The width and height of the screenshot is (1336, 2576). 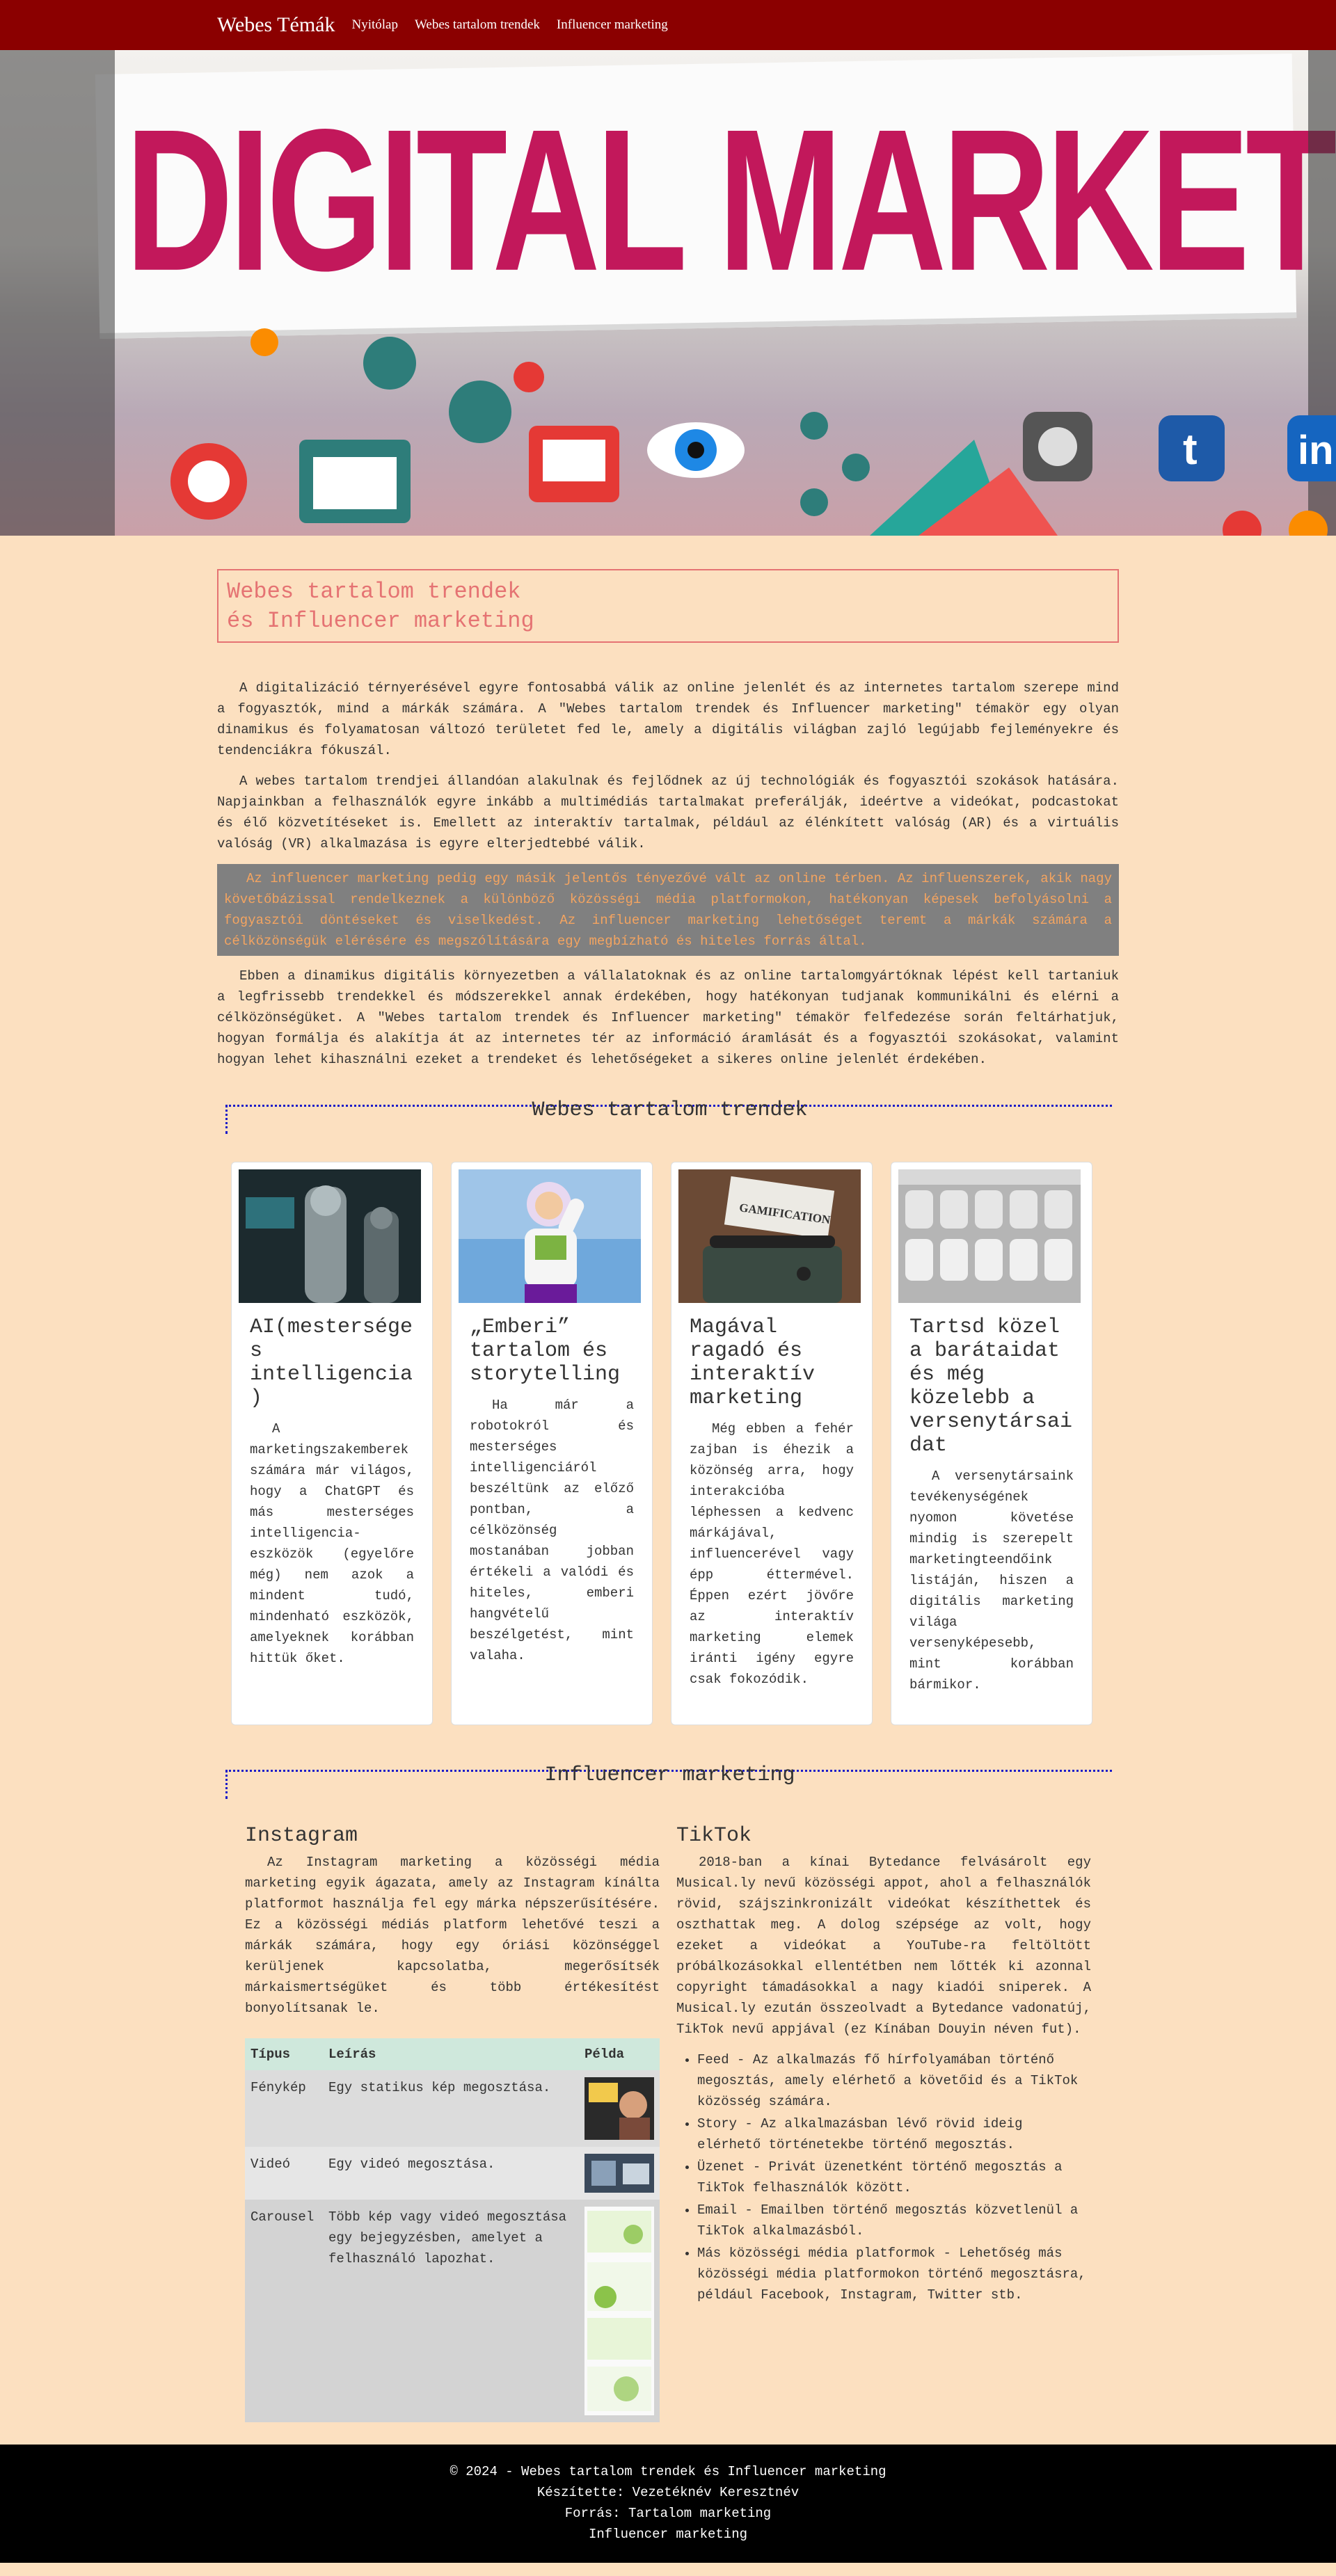 I want to click on page-title-line1: Webes tartalom trendek, so click(x=374, y=592).